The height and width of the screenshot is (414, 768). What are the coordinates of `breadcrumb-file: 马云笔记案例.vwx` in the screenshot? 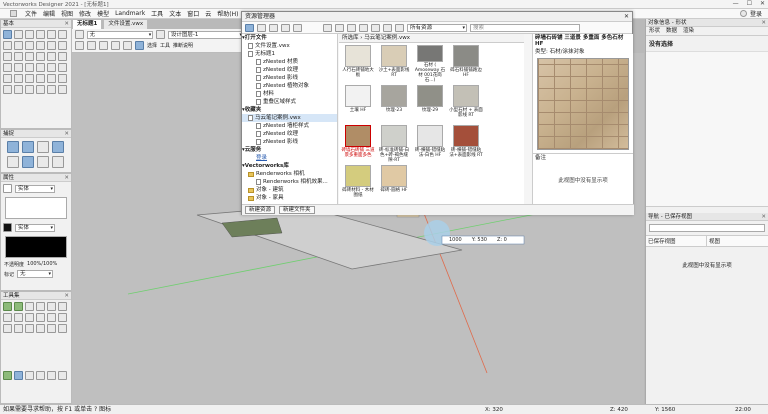 It's located at (387, 38).